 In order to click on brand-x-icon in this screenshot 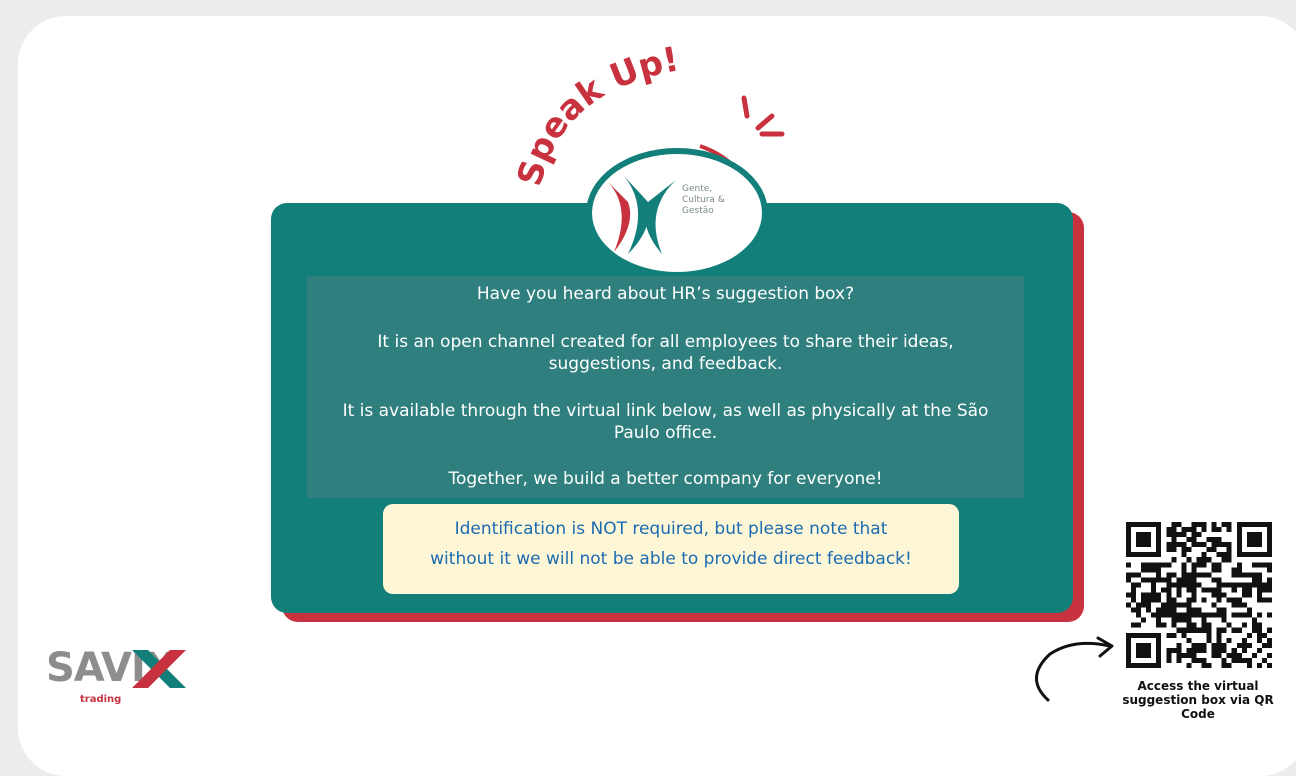, I will do `click(159, 669)`.